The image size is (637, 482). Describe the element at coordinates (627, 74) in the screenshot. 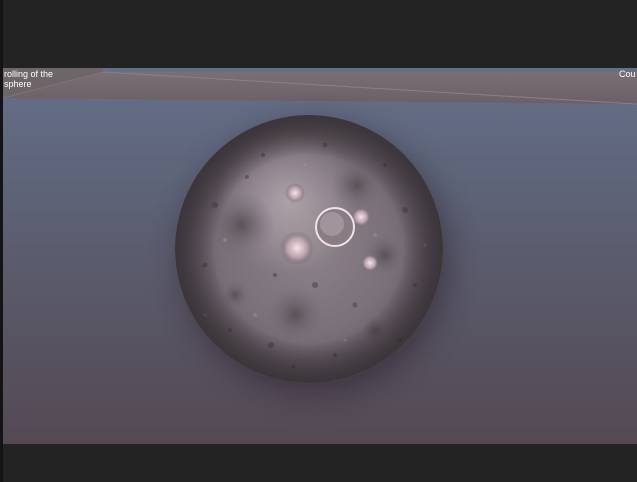

I see `hud-right-label: Cou` at that location.